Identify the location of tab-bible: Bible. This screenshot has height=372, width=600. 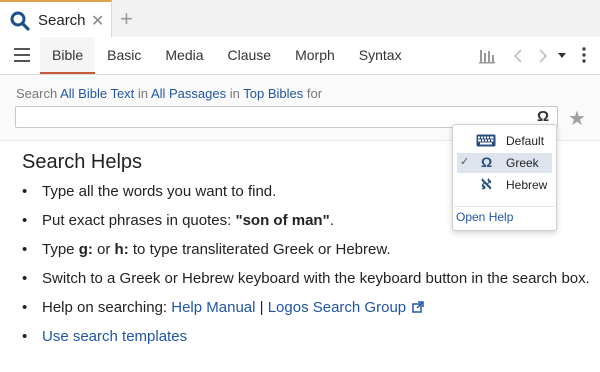
(68, 55).